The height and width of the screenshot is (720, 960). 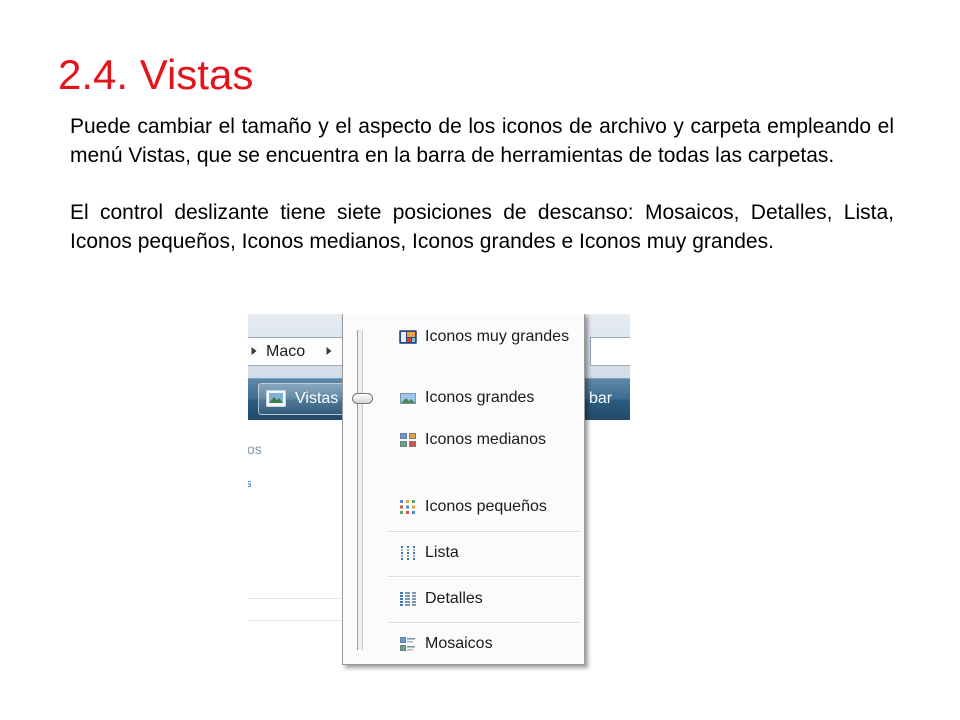 What do you see at coordinates (408, 553) in the screenshot?
I see `list-view-icon` at bounding box center [408, 553].